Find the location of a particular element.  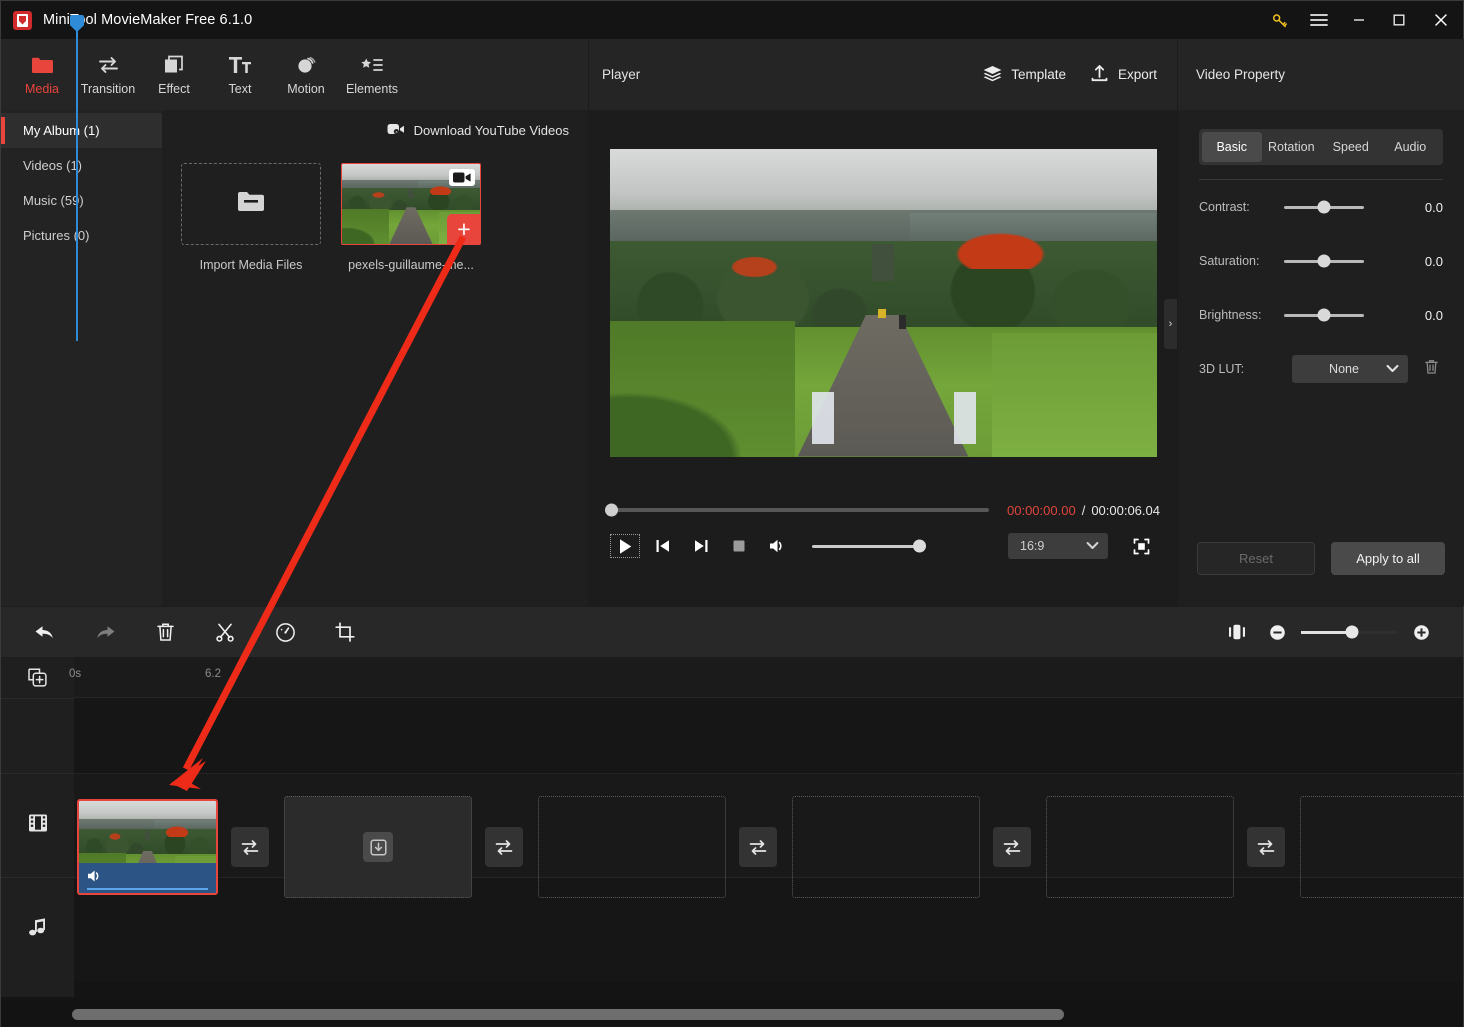

key-icon is located at coordinates (1279, 20).